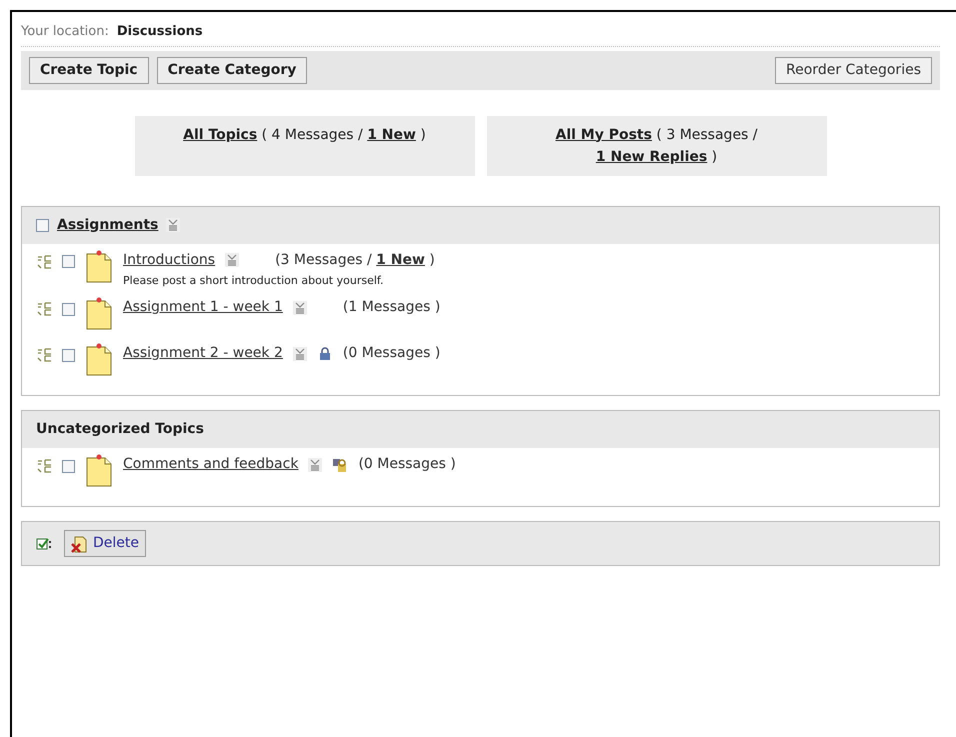 This screenshot has width=956, height=737. What do you see at coordinates (159, 32) in the screenshot?
I see `breadcrumb-current: Discussions` at bounding box center [159, 32].